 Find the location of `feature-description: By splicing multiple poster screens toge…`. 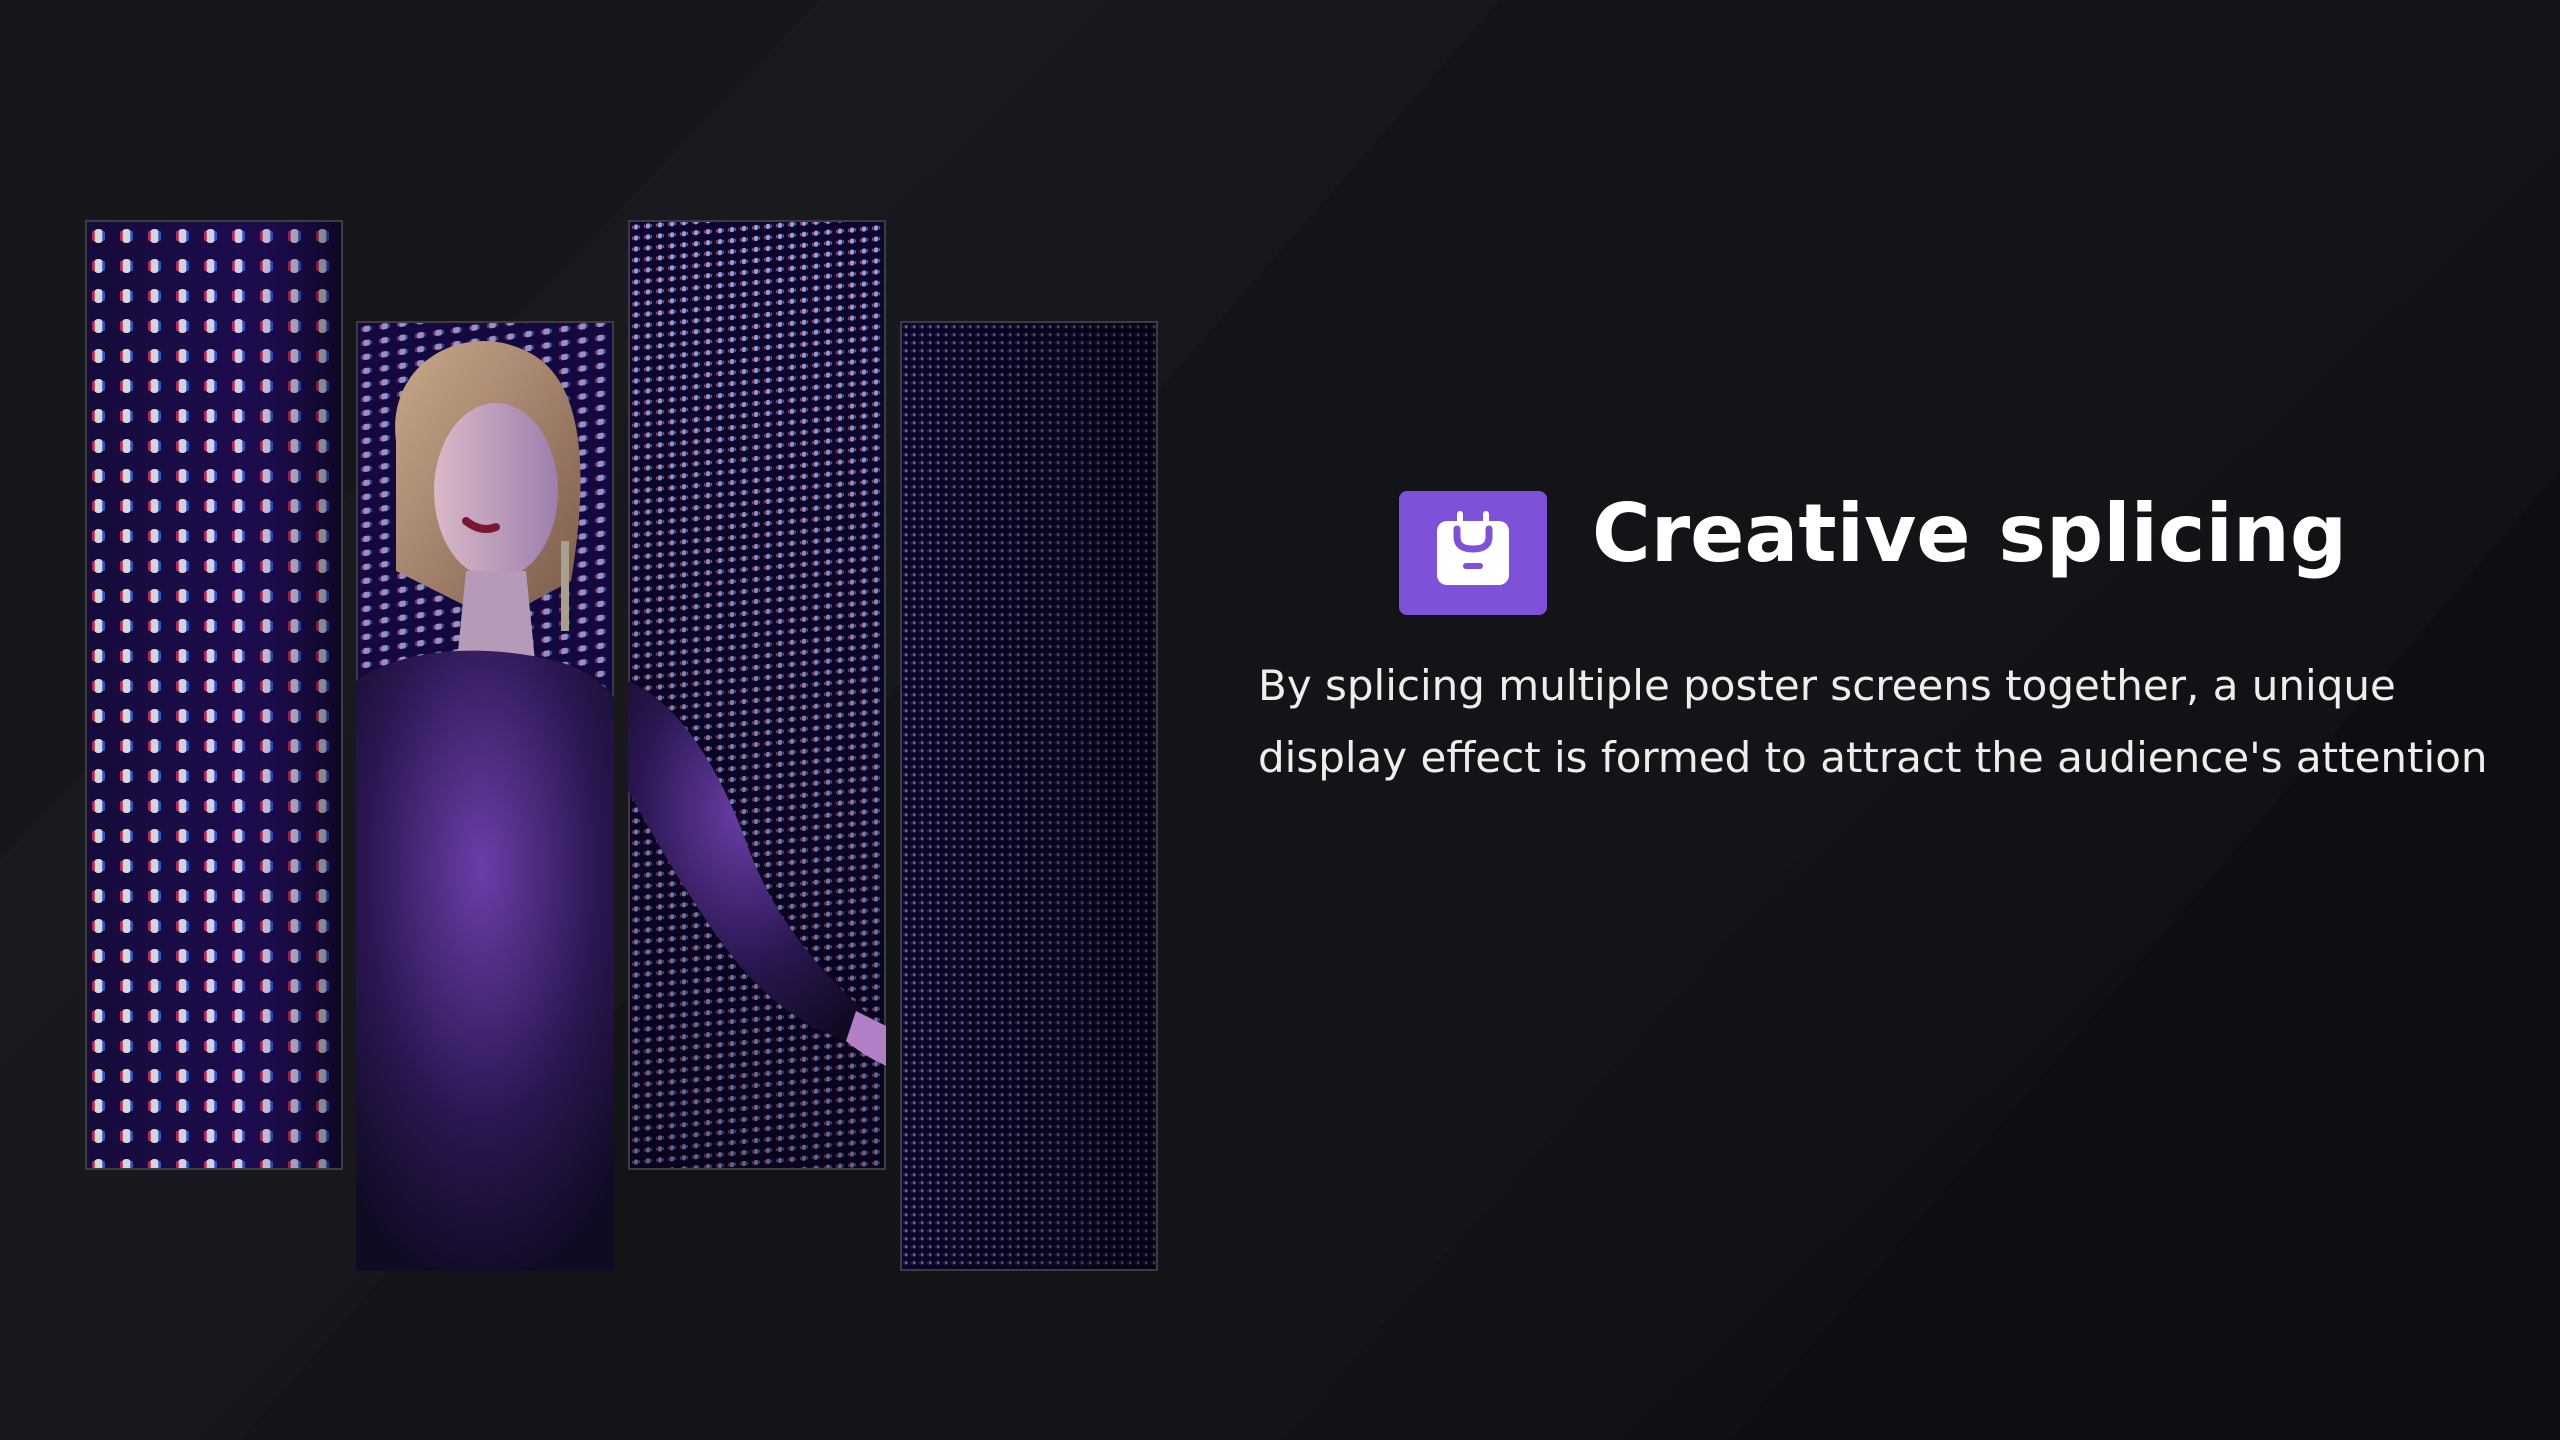

feature-description: By splicing multiple poster screens toge… is located at coordinates (1873, 721).